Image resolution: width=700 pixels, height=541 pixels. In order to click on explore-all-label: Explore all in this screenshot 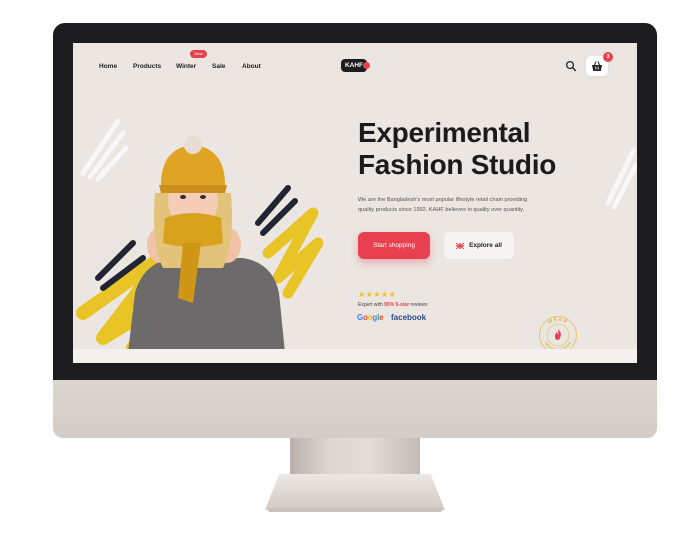, I will do `click(485, 245)`.